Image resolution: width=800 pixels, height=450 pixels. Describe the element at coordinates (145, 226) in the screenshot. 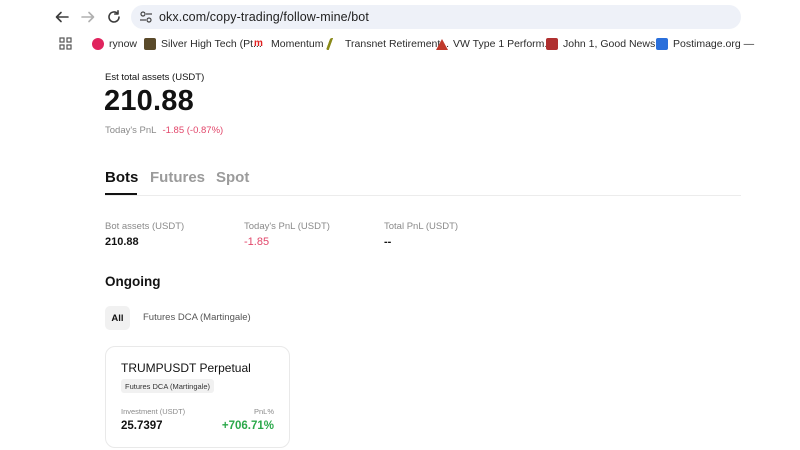

I see `stat-label: Bot assets (USDT)` at that location.